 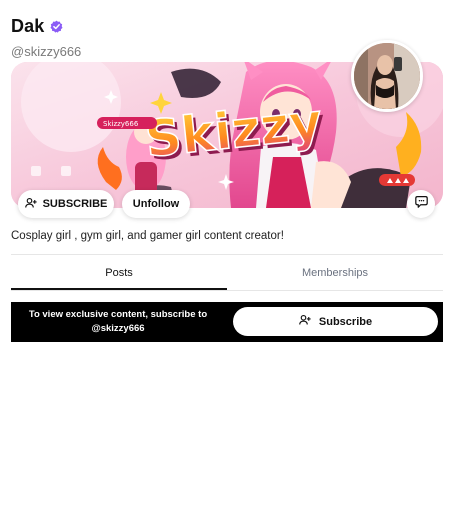 What do you see at coordinates (345, 321) in the screenshot?
I see `promo-subscribe-label: Subscribe` at bounding box center [345, 321].